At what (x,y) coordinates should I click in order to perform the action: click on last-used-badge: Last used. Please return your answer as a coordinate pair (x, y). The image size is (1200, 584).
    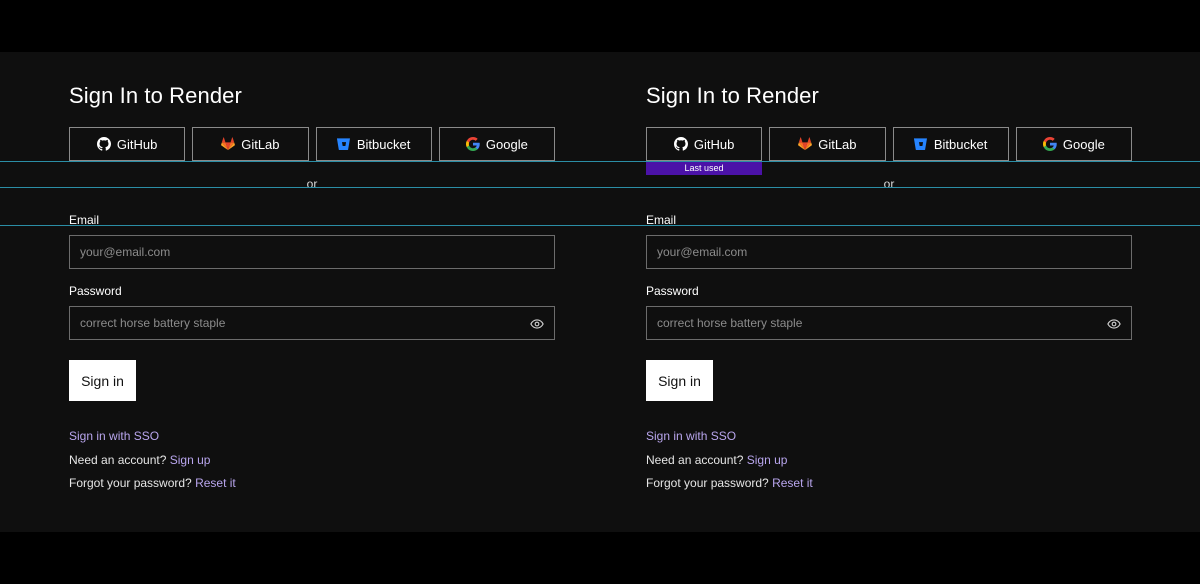
    Looking at the image, I should click on (704, 168).